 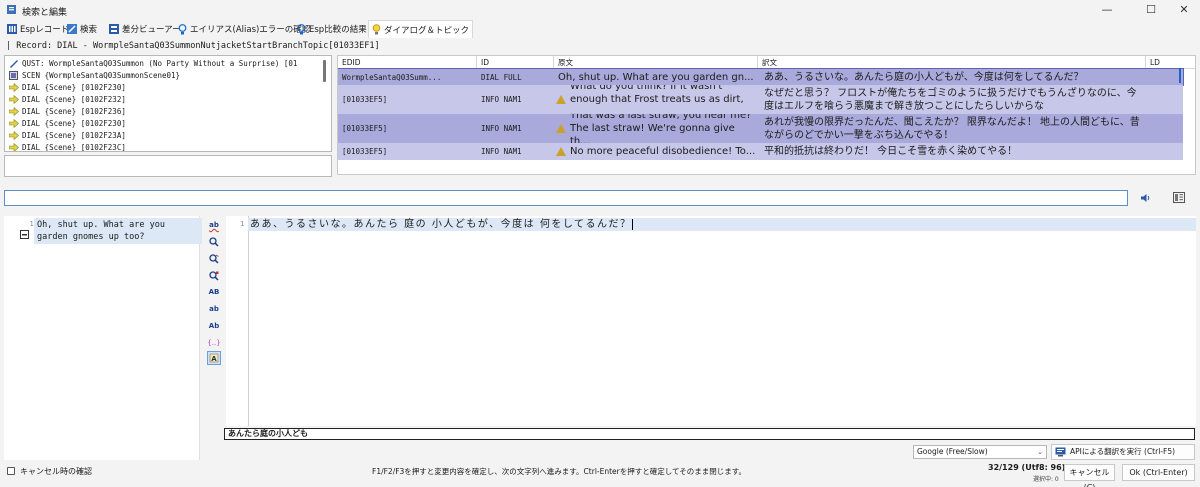 I want to click on glossary-hint: あんたら庭の小人ども, so click(x=709, y=434).